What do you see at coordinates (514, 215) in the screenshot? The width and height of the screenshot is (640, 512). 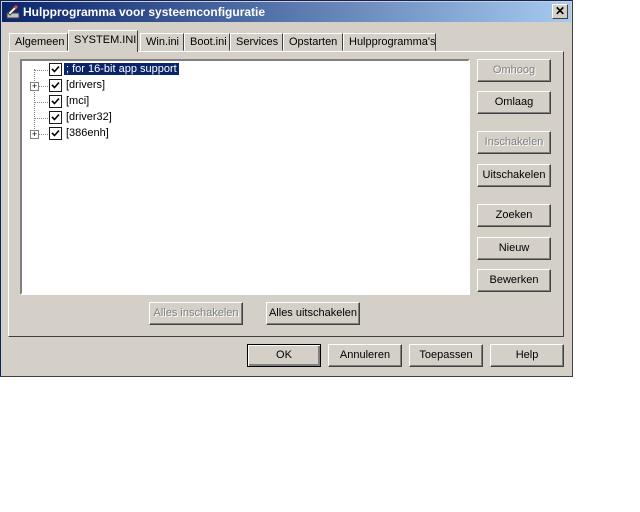 I see `find-button: Zoeken` at bounding box center [514, 215].